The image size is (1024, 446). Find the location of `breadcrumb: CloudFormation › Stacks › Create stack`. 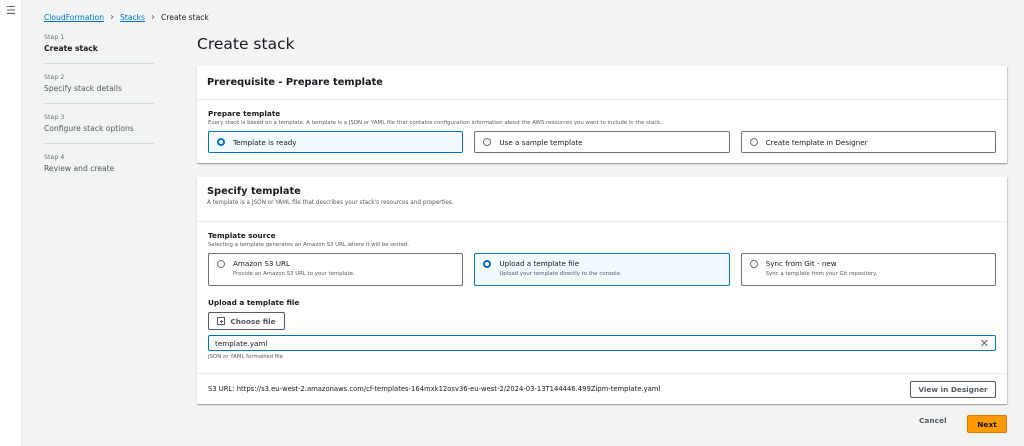

breadcrumb: CloudFormation › Stacks › Create stack is located at coordinates (126, 17).